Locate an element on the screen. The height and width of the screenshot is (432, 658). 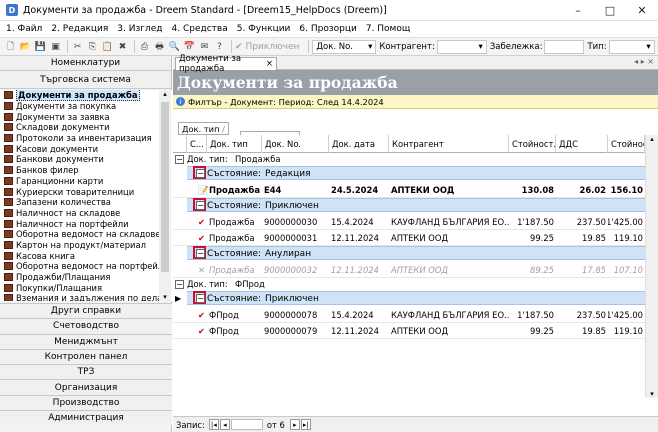
sidebar-section-button: Организация is located at coordinates (86, 387).